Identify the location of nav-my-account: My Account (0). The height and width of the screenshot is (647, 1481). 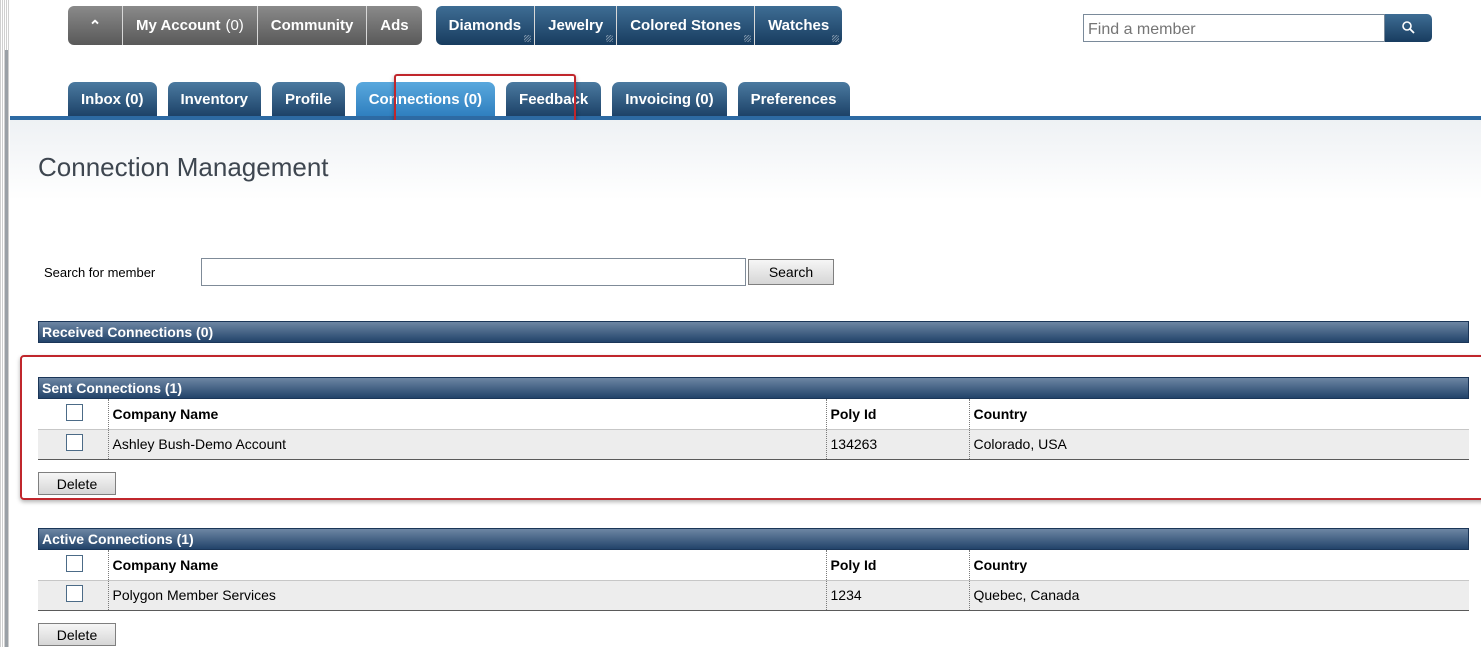
(190, 25).